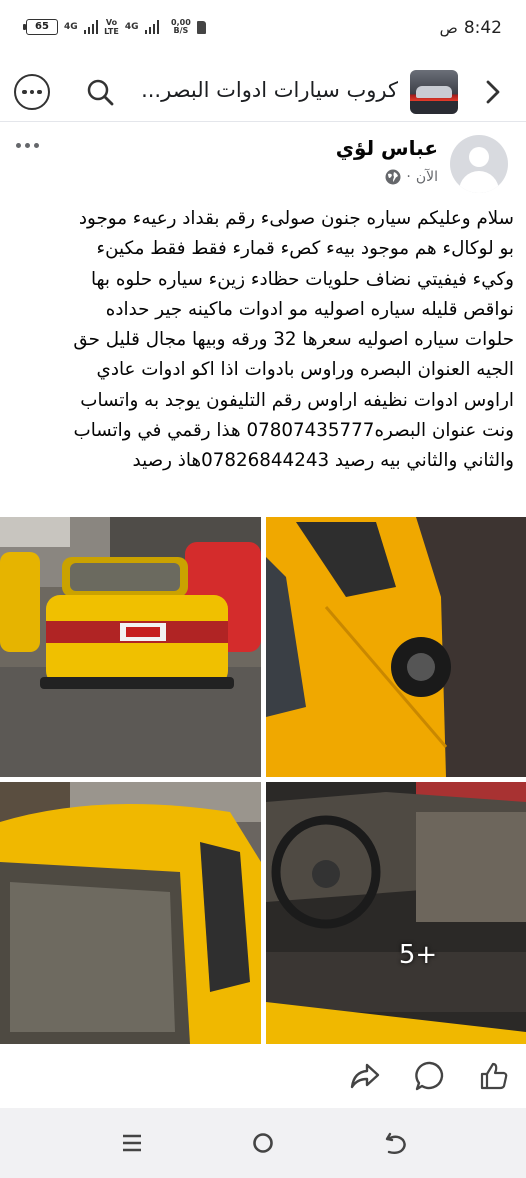 The height and width of the screenshot is (1178, 526). I want to click on comment-icon, so click(430, 1076).